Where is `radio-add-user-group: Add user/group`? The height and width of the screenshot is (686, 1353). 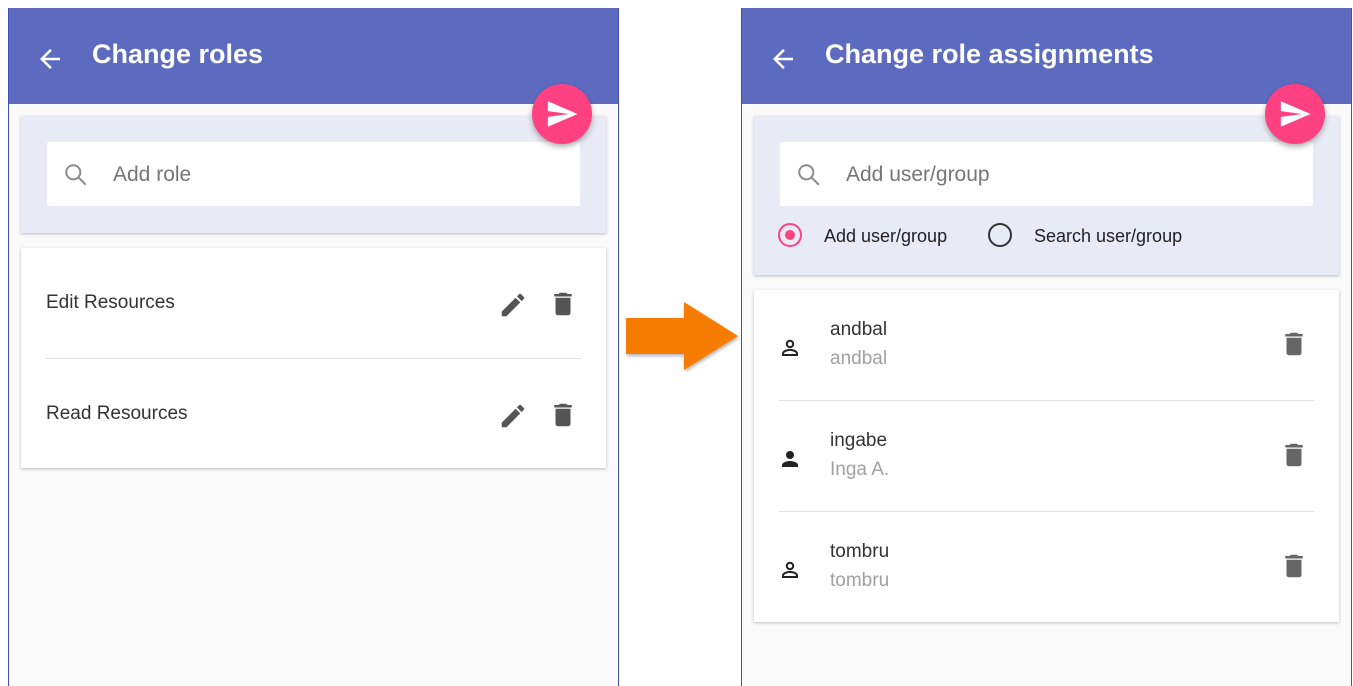
radio-add-user-group: Add user/group is located at coordinates (873, 237).